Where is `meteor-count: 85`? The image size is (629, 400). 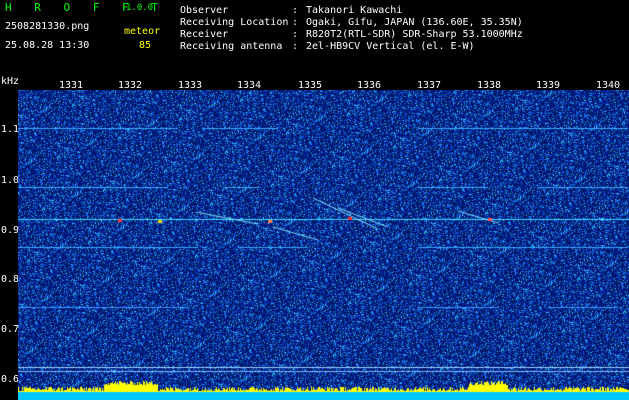 meteor-count: 85 is located at coordinates (145, 45).